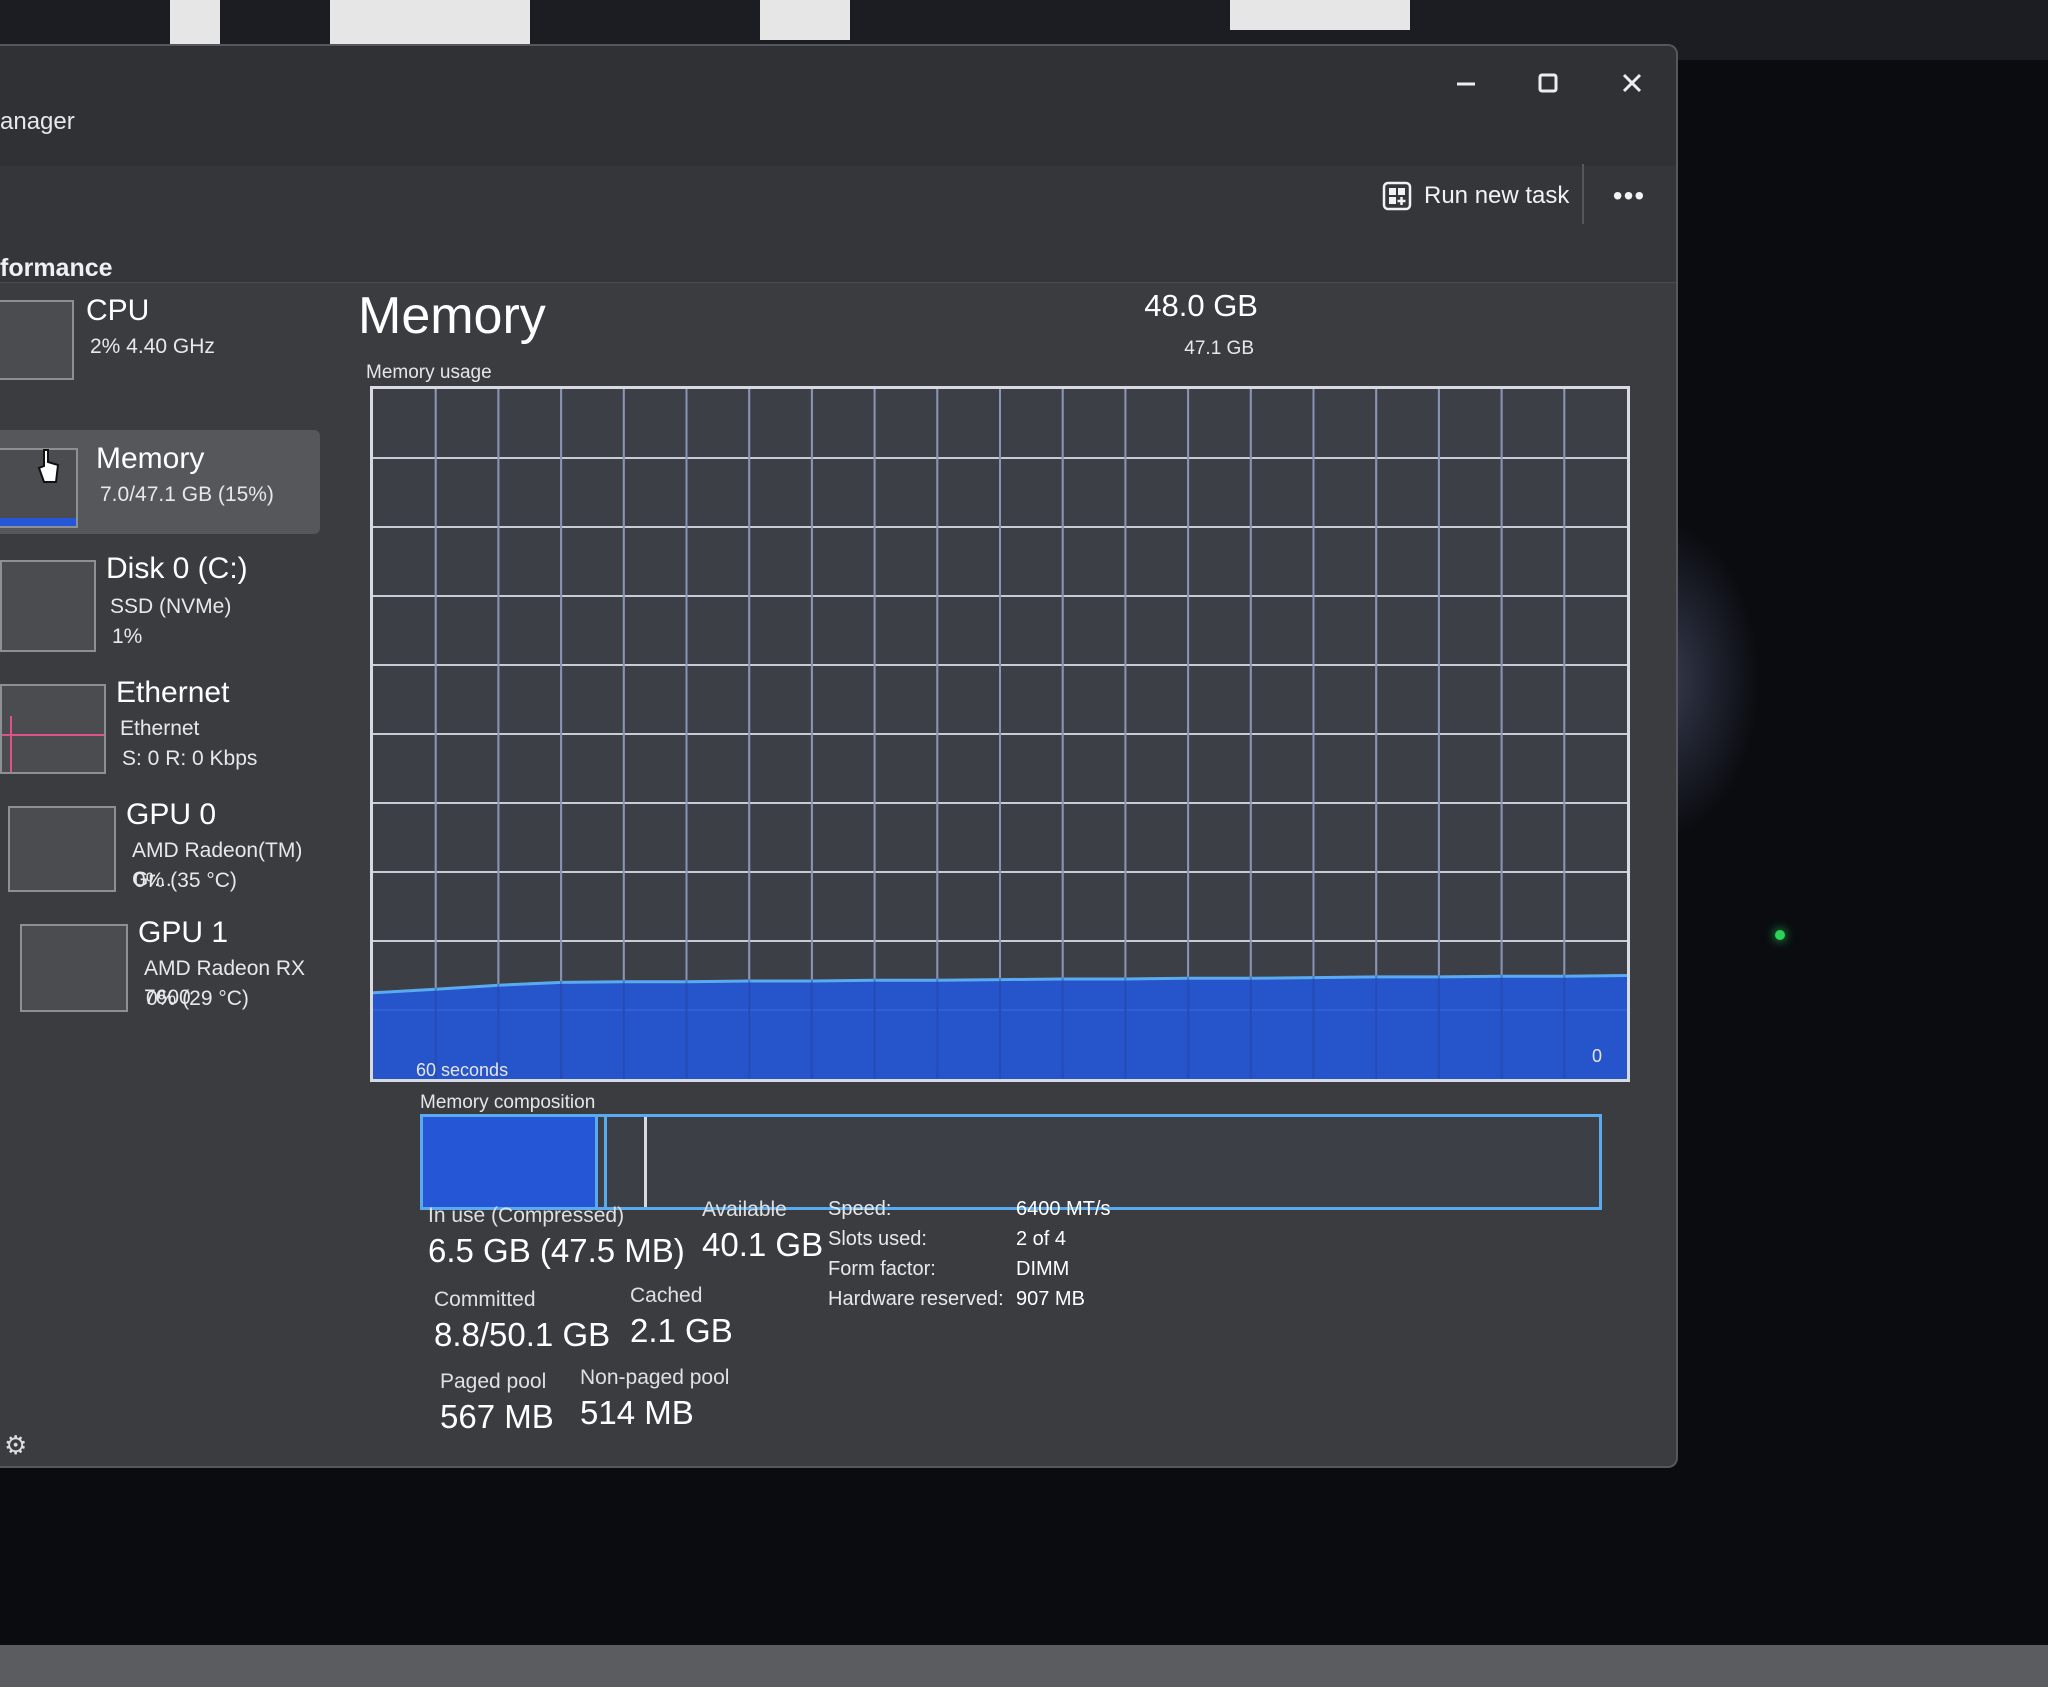 This screenshot has width=2048, height=1687. Describe the element at coordinates (860, 1208) in the screenshot. I see `detail-key: Speed:` at that location.